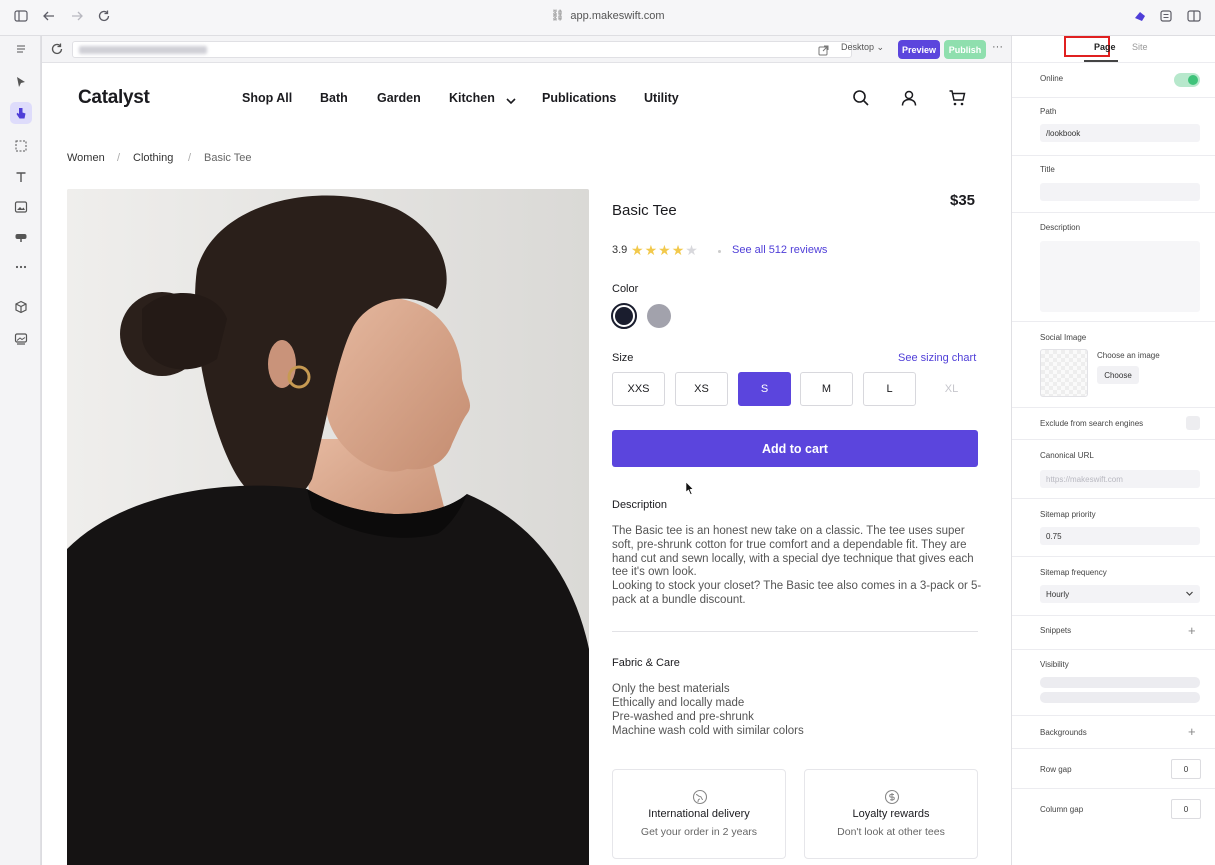 This screenshot has width=1215, height=865. I want to click on open-external-icon, so click(823, 52).